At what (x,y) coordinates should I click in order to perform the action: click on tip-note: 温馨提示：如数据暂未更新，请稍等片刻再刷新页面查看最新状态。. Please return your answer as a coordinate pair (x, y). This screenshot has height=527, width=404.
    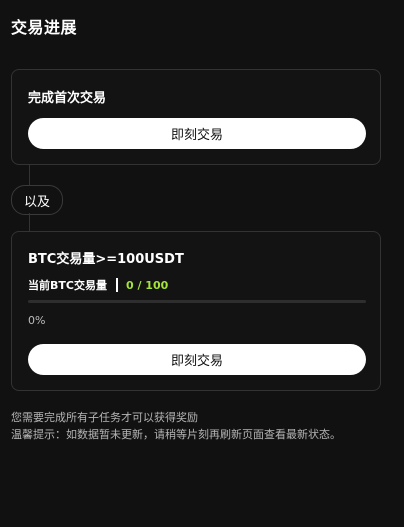
    Looking at the image, I should click on (176, 434).